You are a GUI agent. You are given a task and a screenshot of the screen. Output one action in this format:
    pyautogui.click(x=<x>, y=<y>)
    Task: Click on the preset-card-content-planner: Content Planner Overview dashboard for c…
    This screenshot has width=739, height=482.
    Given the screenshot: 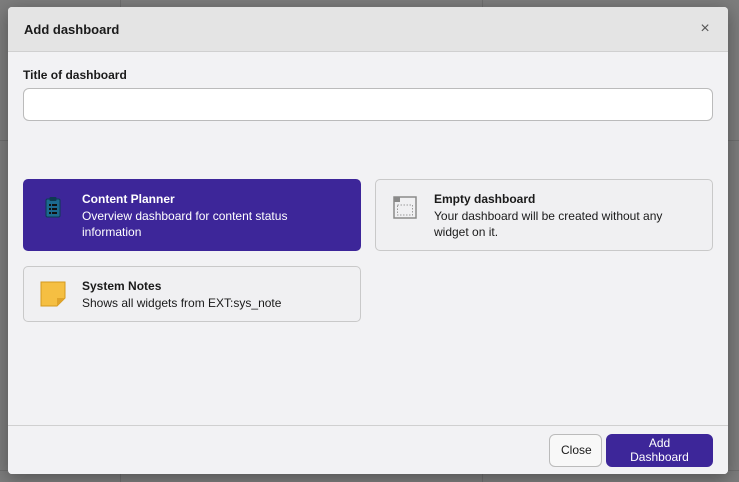 What is the action you would take?
    pyautogui.click(x=192, y=215)
    